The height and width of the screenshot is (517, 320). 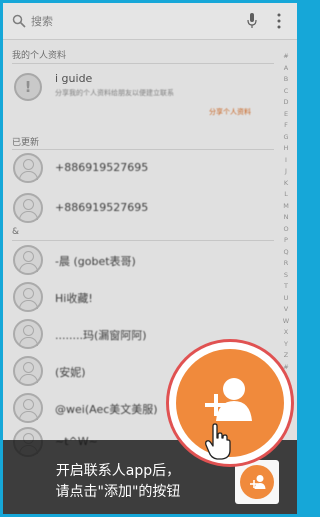 What do you see at coordinates (118, 492) in the screenshot?
I see `tip-text-line2: 请点击"添加"的按钮` at bounding box center [118, 492].